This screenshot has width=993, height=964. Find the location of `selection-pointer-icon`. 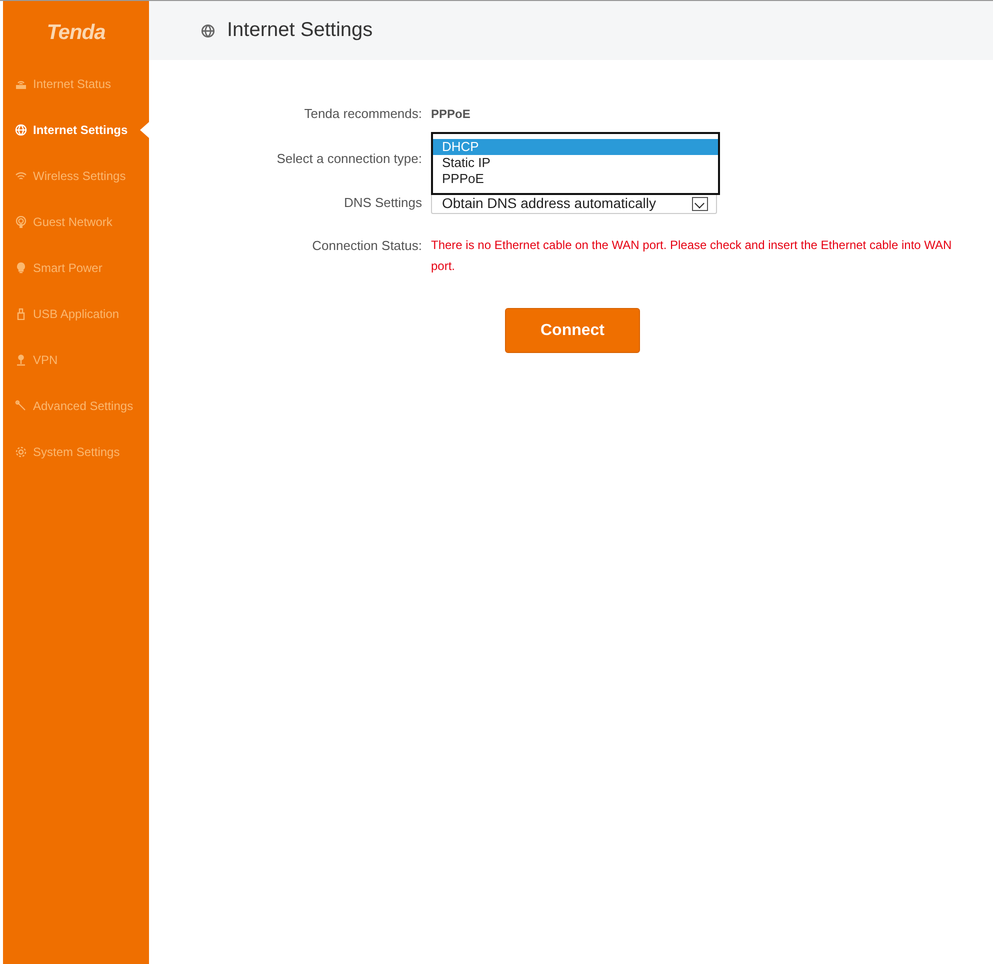

selection-pointer-icon is located at coordinates (144, 130).